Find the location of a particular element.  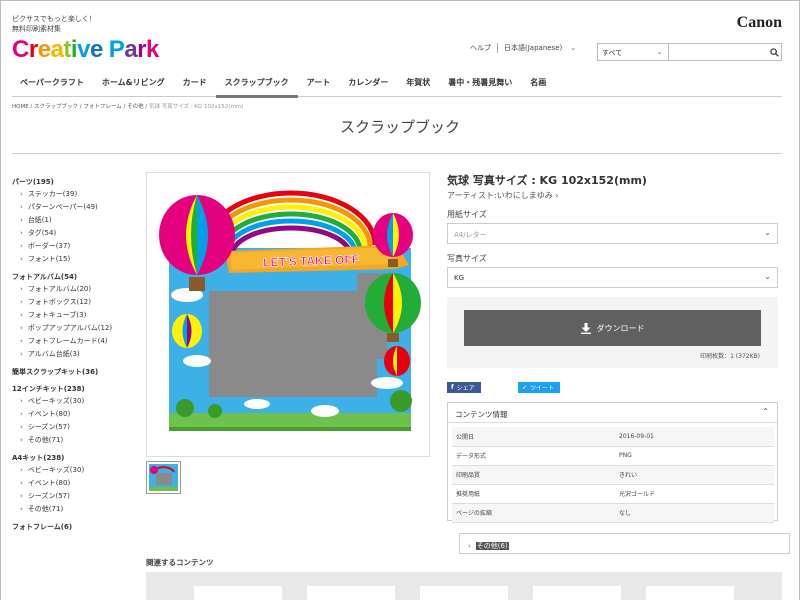

sidebar-item-label: フォトキューブ(3) is located at coordinates (57, 315).